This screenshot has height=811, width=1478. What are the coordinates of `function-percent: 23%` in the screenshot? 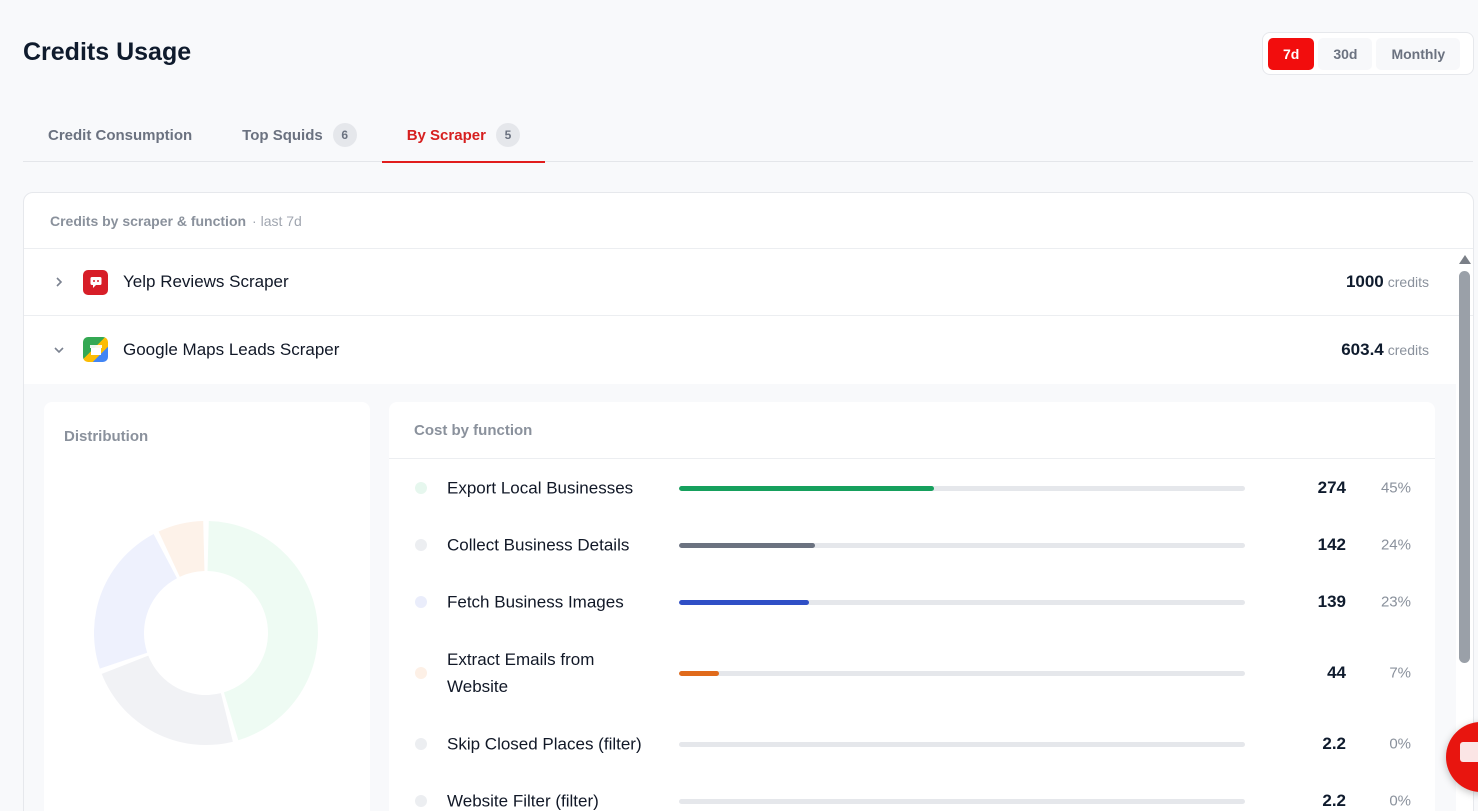 It's located at (1395, 601).